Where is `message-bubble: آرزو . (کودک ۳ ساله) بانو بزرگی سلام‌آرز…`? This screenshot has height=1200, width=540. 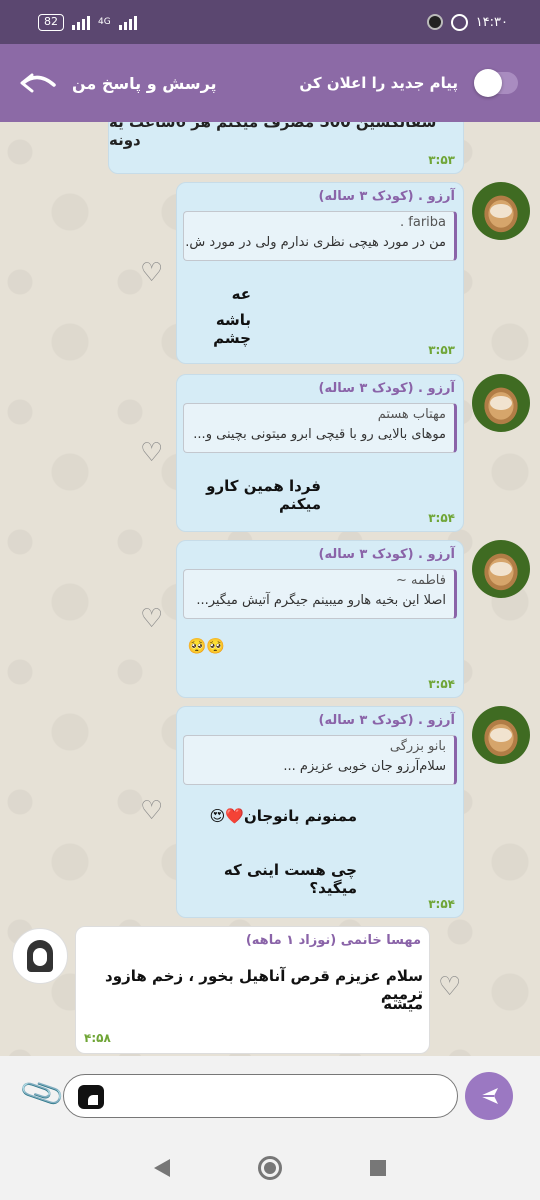
message-bubble: آرزو . (کودک ۳ ساله) بانو بزرگی سلام‌آرز… is located at coordinates (320, 812).